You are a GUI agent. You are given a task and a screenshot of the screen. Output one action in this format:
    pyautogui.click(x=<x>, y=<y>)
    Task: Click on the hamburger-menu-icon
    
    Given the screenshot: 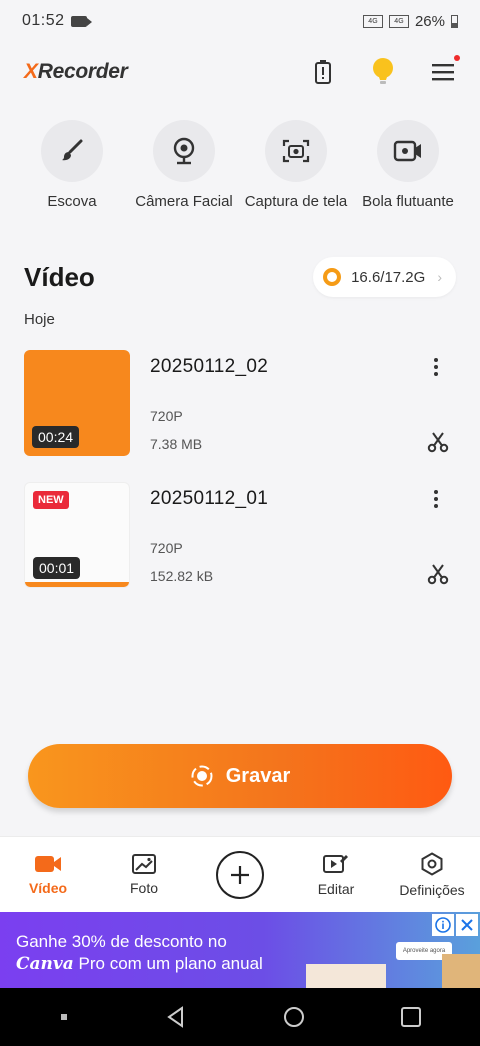 What is the action you would take?
    pyautogui.click(x=443, y=72)
    